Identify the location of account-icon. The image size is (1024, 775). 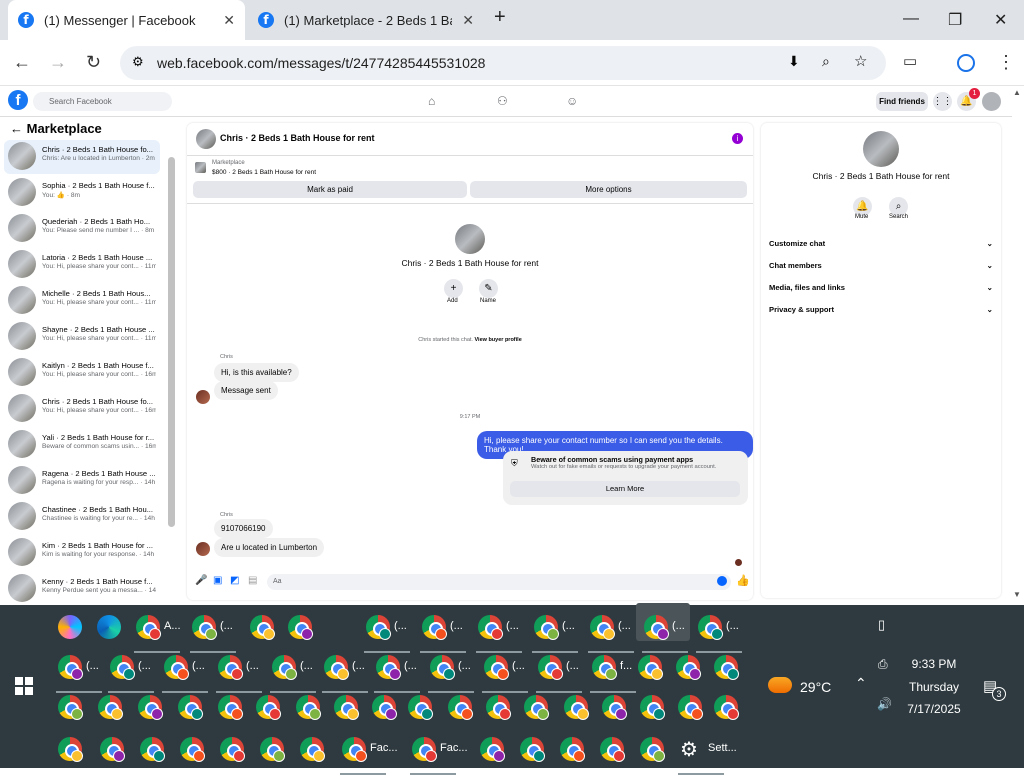
(991, 101).